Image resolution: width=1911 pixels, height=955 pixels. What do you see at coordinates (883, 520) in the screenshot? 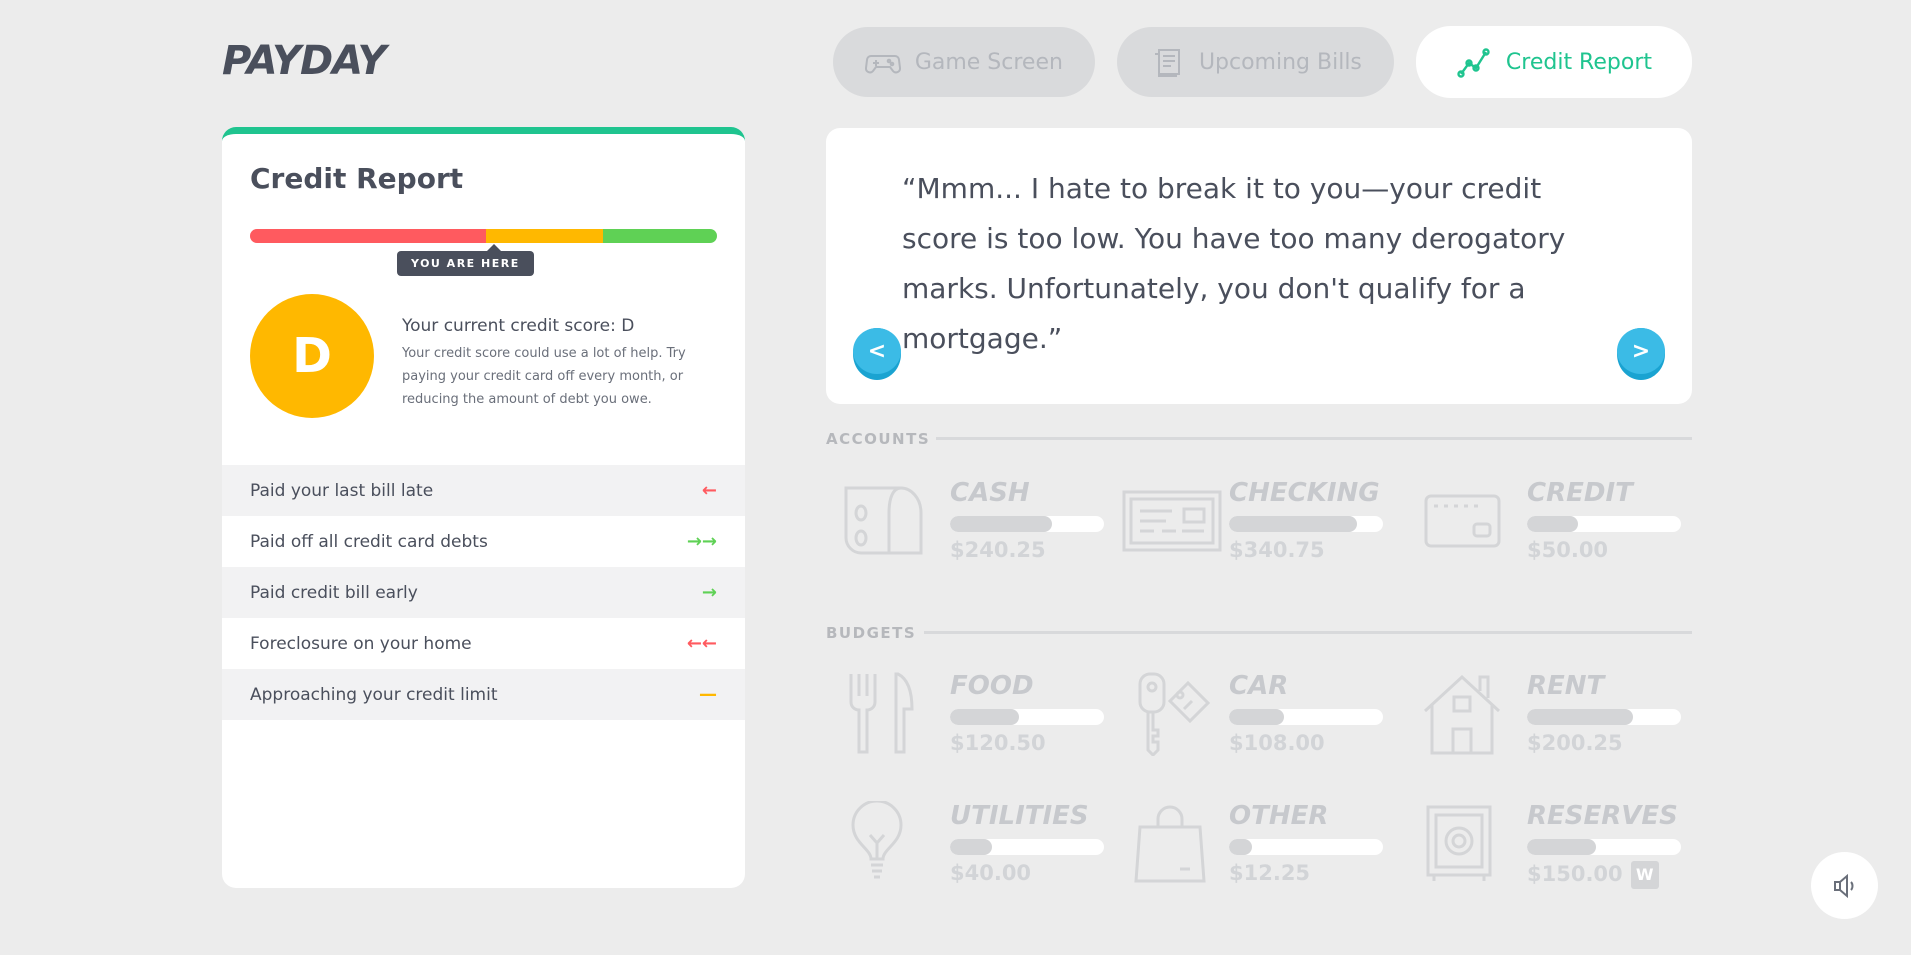
I see `cash-icon` at bounding box center [883, 520].